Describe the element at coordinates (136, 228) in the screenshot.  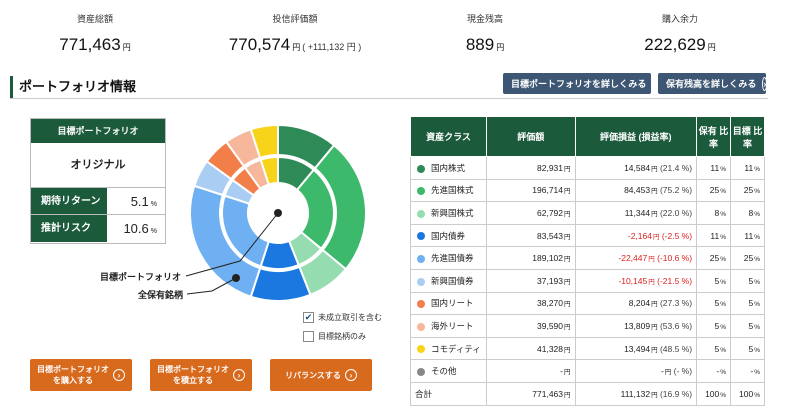
I see `estimated-risk-value: 10.6` at that location.